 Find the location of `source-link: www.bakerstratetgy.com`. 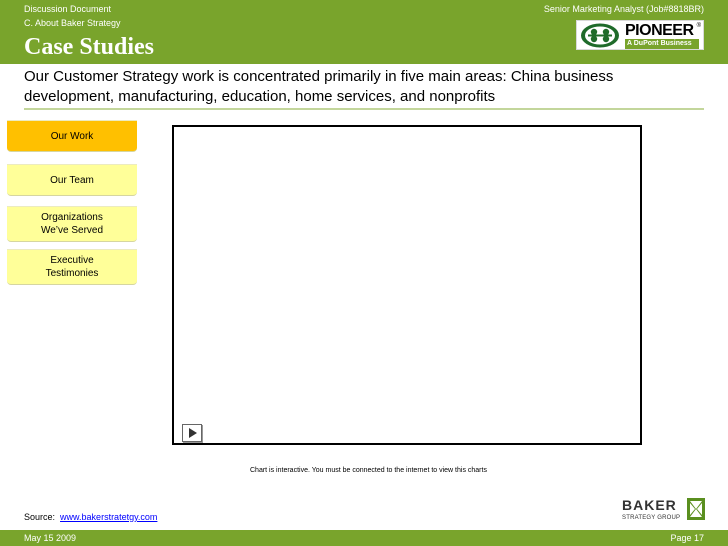

source-link: www.bakerstratetgy.com is located at coordinates (108, 517).